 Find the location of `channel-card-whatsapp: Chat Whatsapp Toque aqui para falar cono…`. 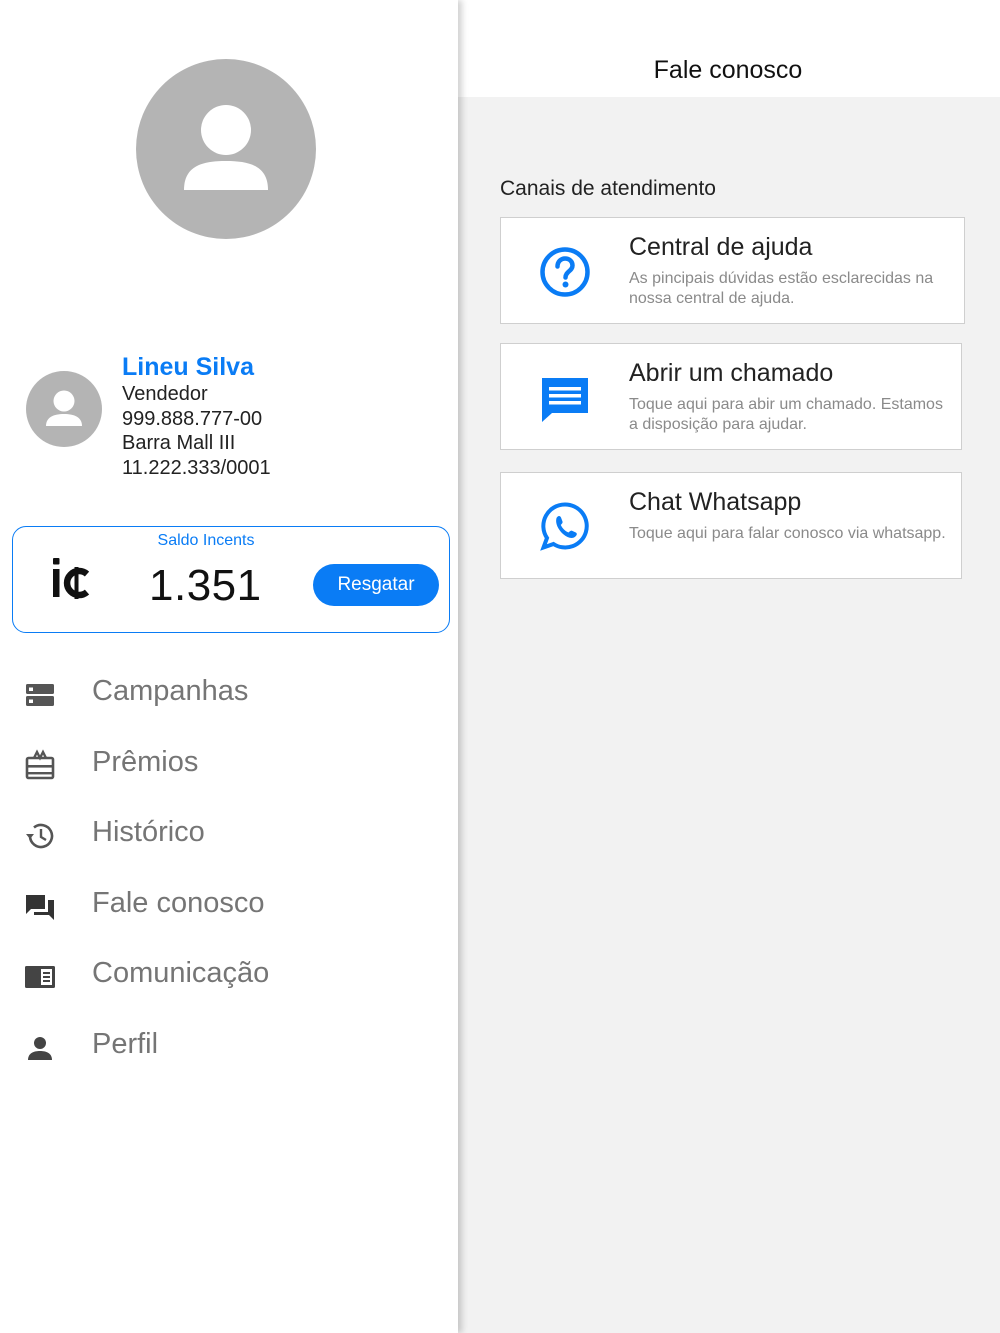

channel-card-whatsapp: Chat Whatsapp Toque aqui para falar cono… is located at coordinates (731, 525).